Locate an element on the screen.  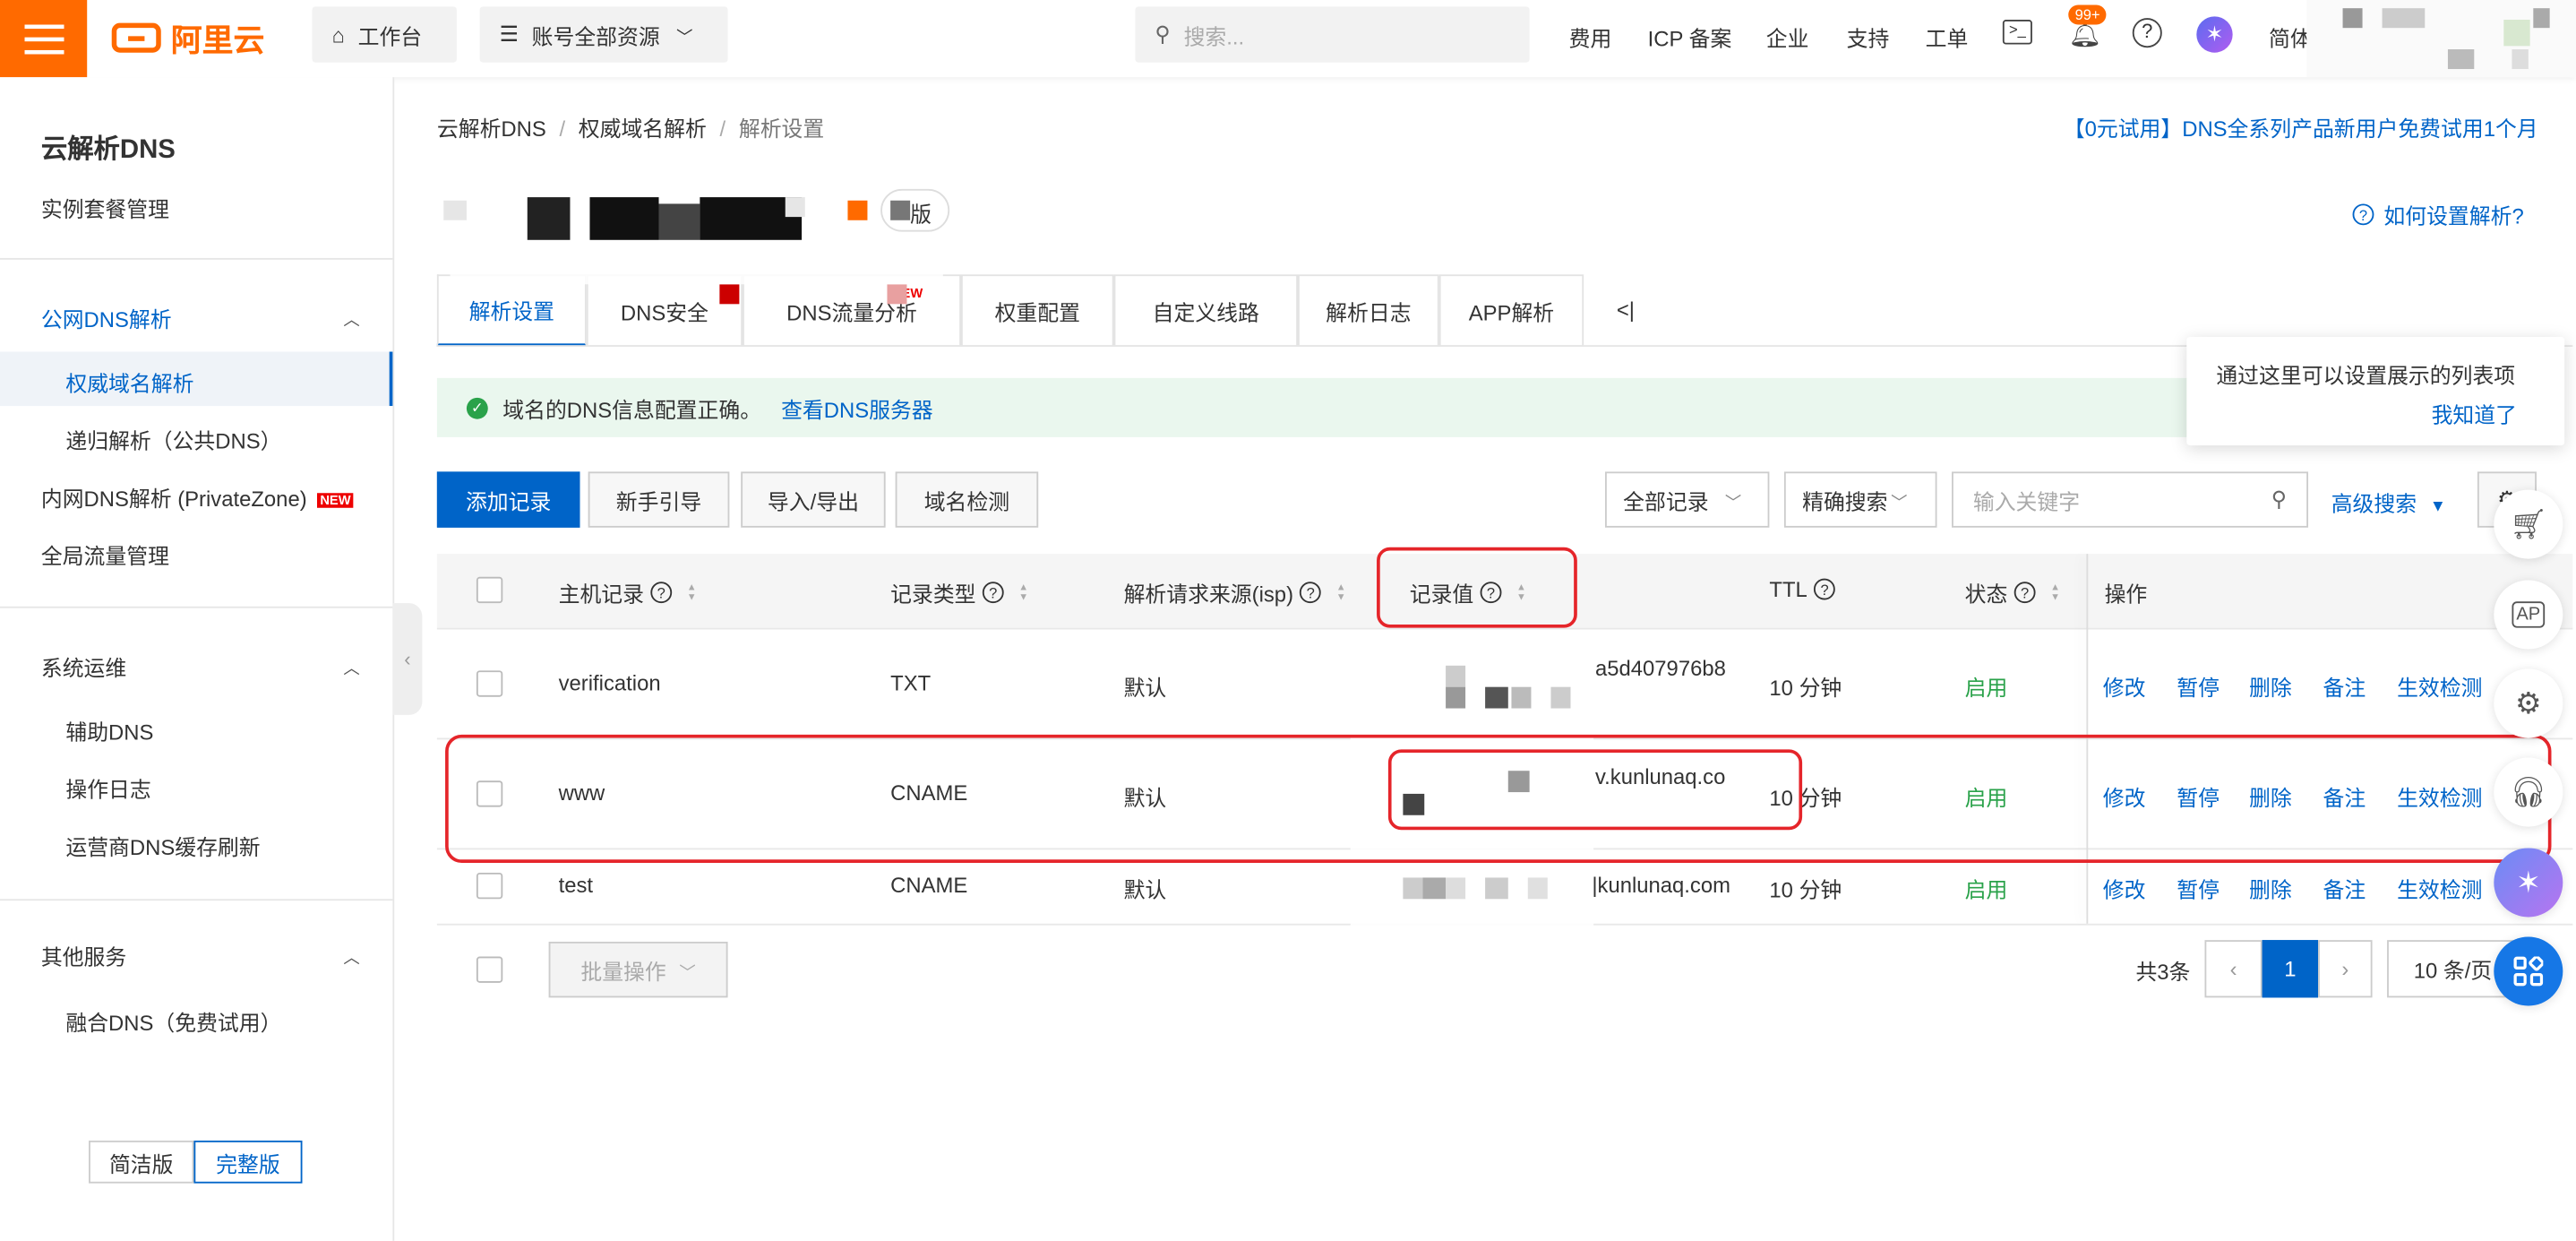
import-export-button: 导入/导出 is located at coordinates (813, 500).